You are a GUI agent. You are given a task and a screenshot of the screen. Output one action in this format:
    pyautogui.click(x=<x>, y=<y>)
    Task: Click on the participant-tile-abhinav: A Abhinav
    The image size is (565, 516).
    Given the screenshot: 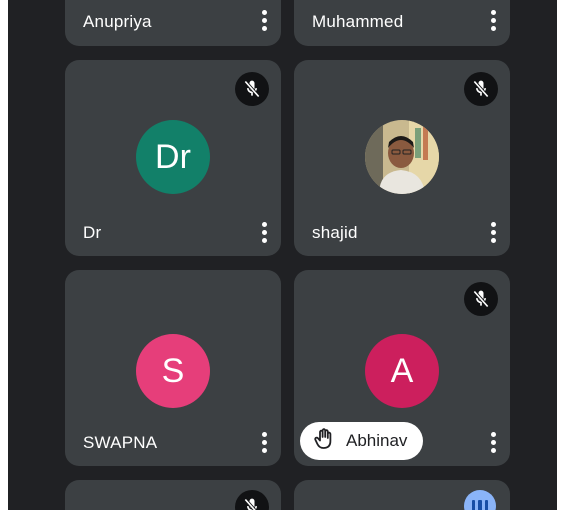 What is the action you would take?
    pyautogui.click(x=402, y=368)
    